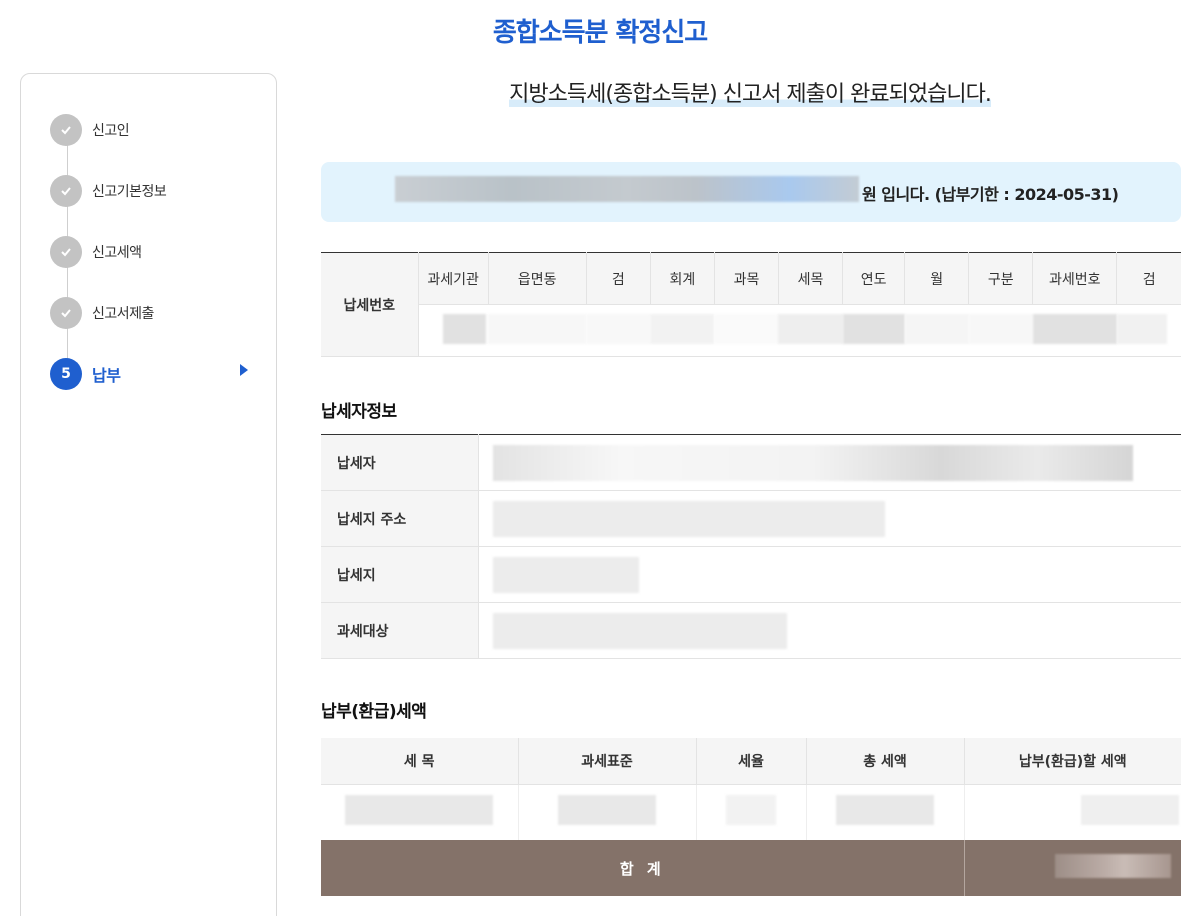 This screenshot has height=916, width=1200. I want to click on row-label: 납세자, so click(400, 462).